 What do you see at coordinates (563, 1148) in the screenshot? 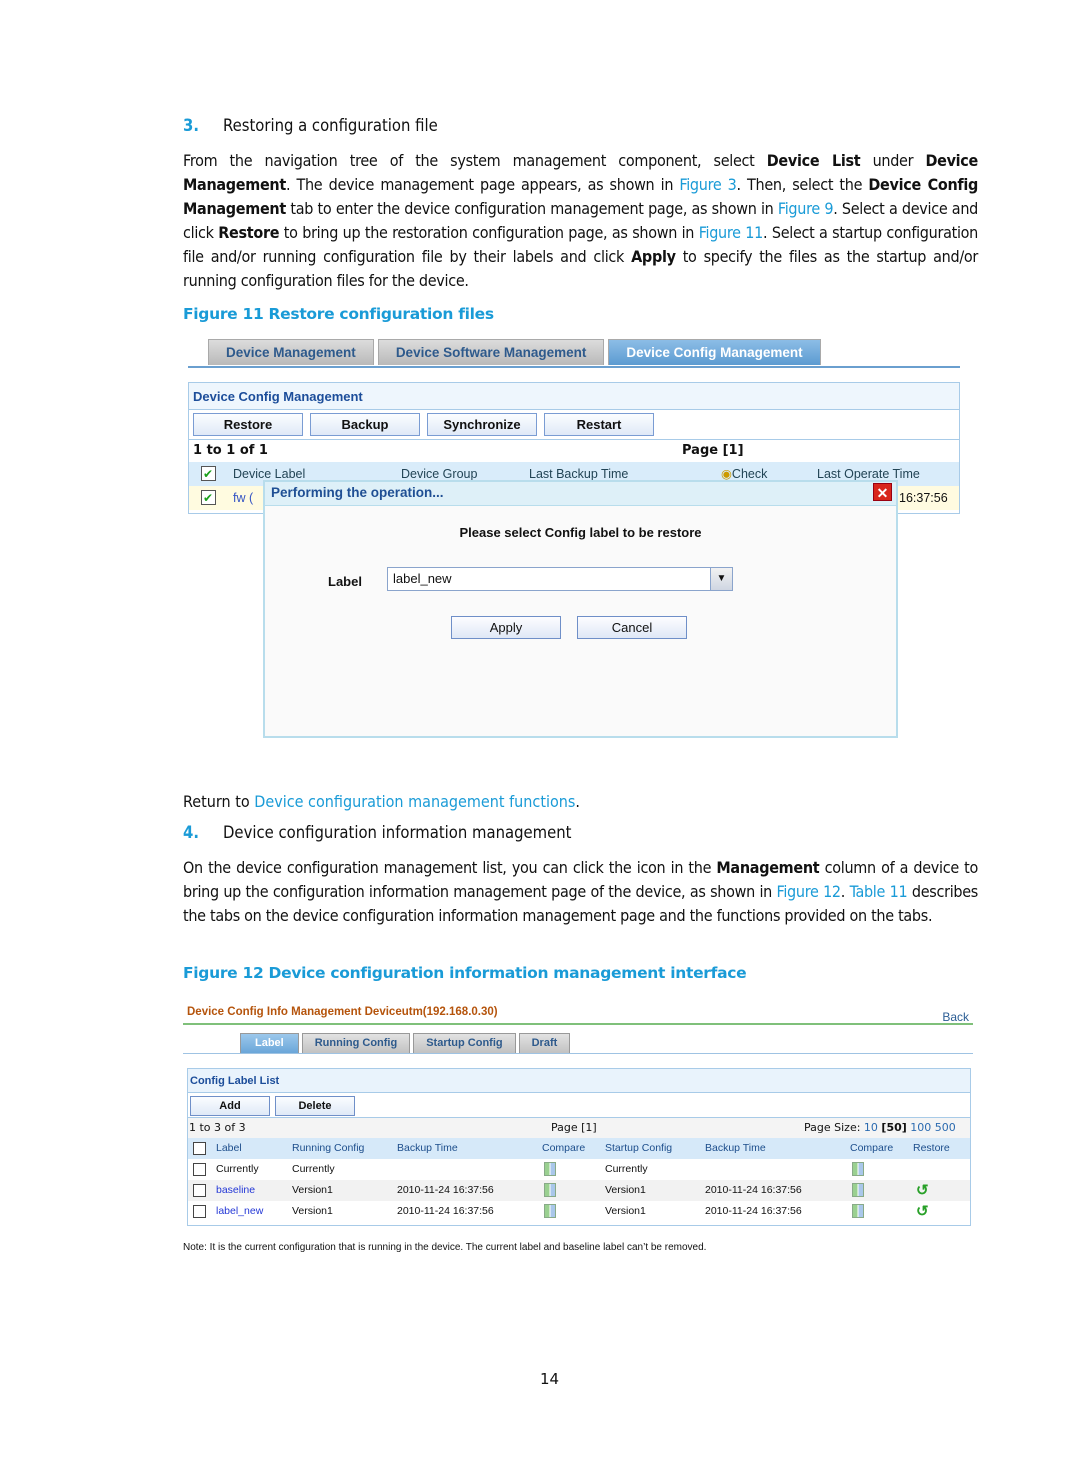
I see `col-compare: Compare` at bounding box center [563, 1148].